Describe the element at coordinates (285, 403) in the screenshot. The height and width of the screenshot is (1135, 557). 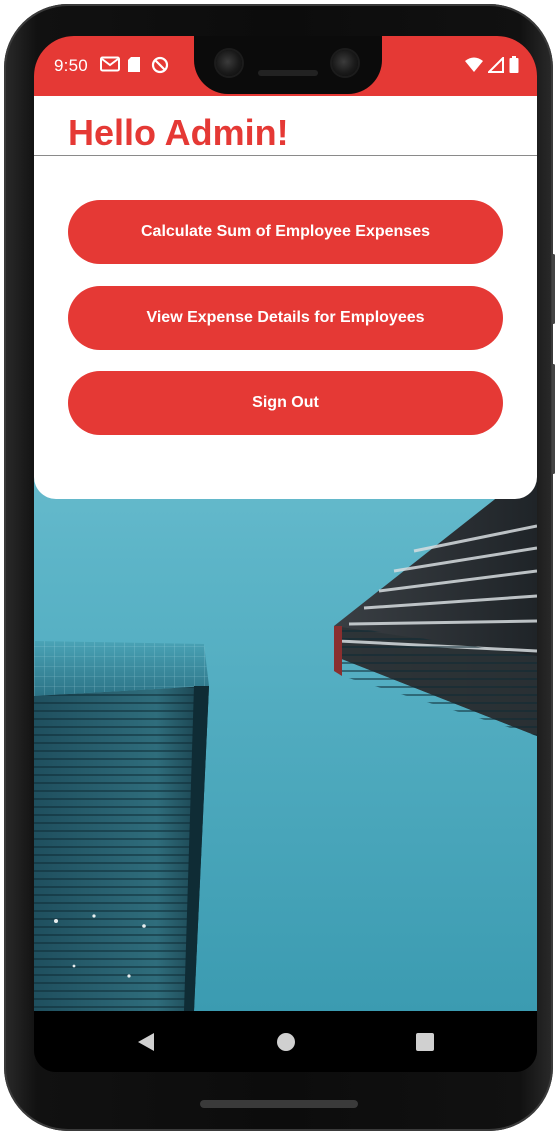
I see `sign-out-button: Sign Out` at that location.